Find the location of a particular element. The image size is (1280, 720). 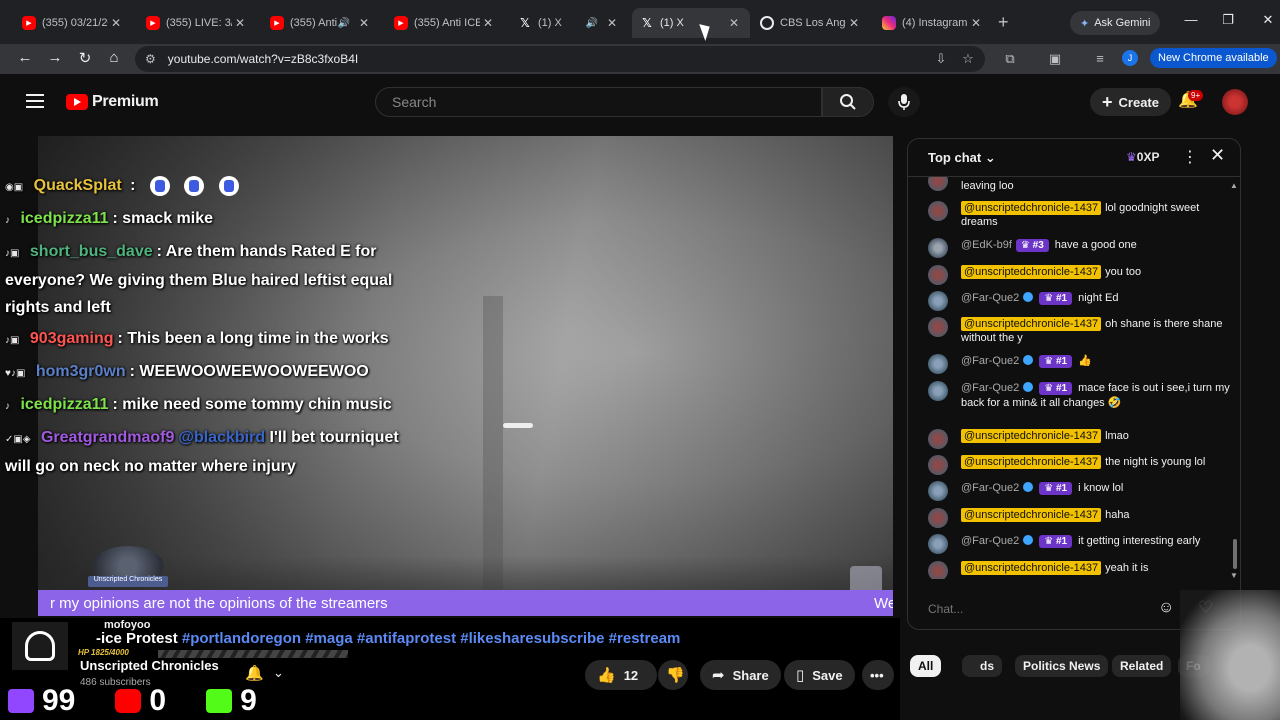

xp-badge: ♛0XP is located at coordinates (1142, 157).